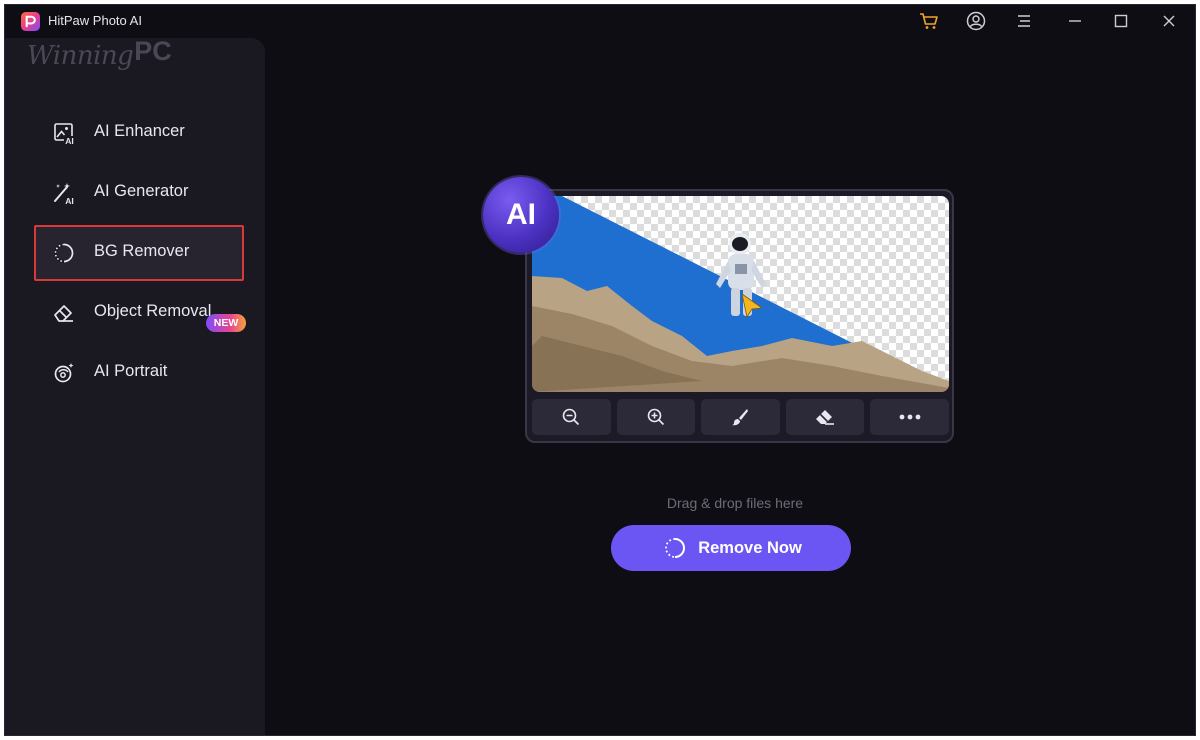 Image resolution: width=1200 pixels, height=740 pixels. Describe the element at coordinates (153, 311) in the screenshot. I see `sidebar-item-label: Object Removal` at that location.